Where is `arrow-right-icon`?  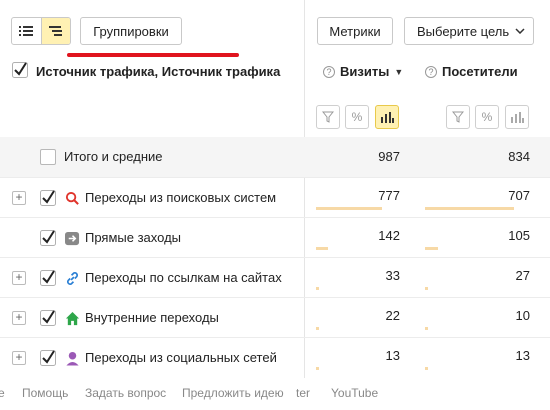
arrow-right-icon is located at coordinates (72, 238).